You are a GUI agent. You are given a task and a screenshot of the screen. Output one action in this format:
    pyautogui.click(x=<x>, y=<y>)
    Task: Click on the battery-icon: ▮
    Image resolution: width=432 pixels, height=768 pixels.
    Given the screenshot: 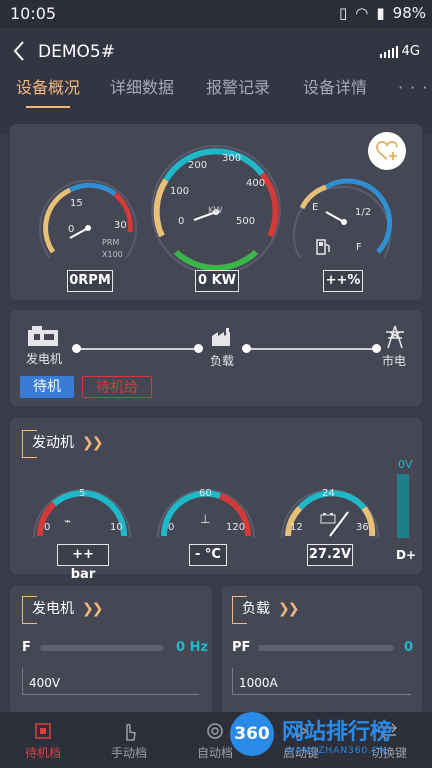 What is the action you would take?
    pyautogui.click(x=380, y=13)
    